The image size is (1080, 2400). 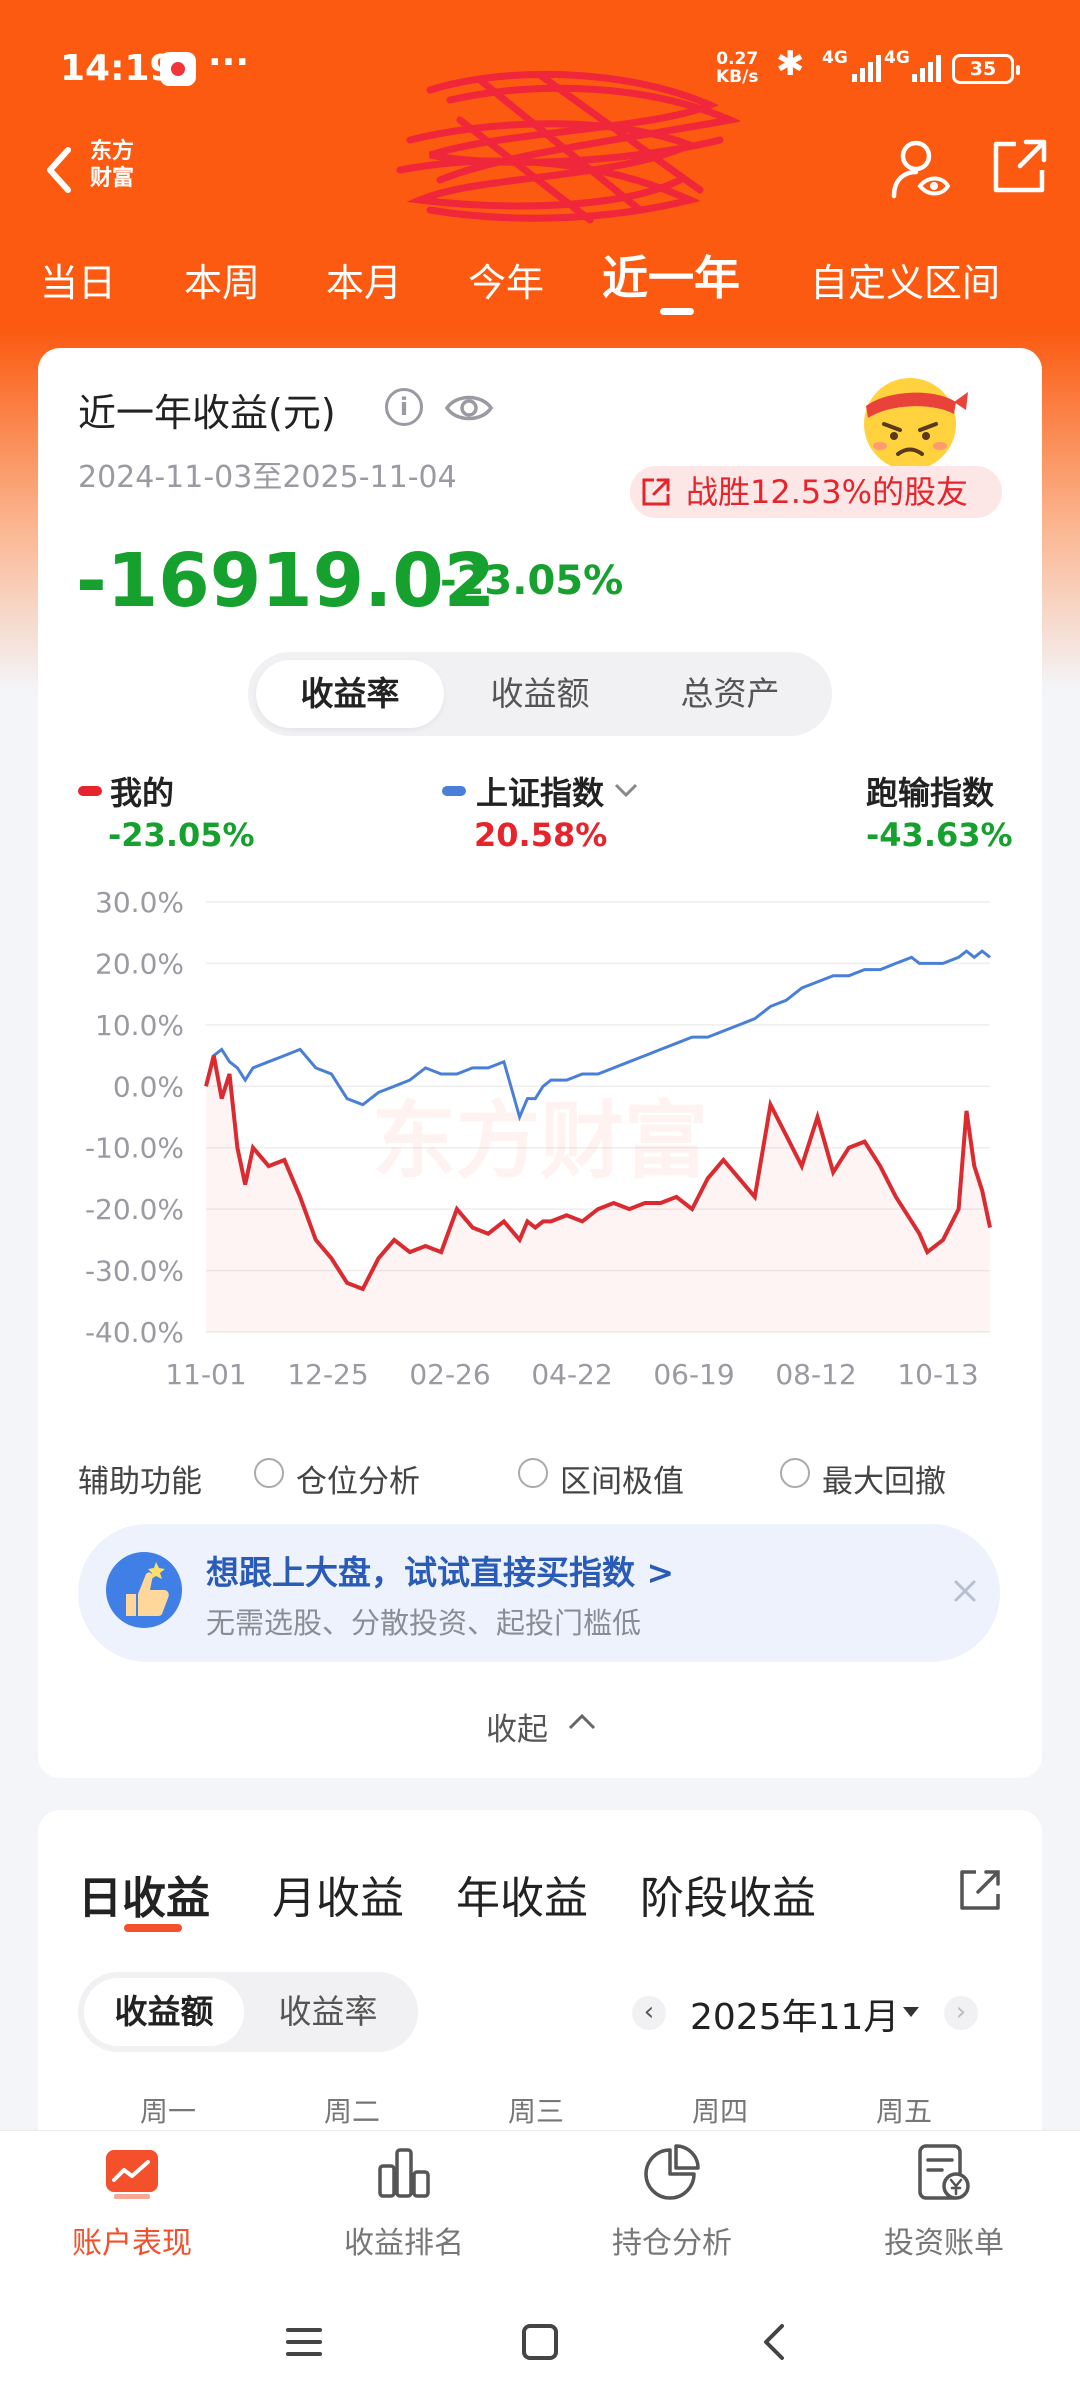 I want to click on weekday-mon: 周一, so click(x=168, y=2111).